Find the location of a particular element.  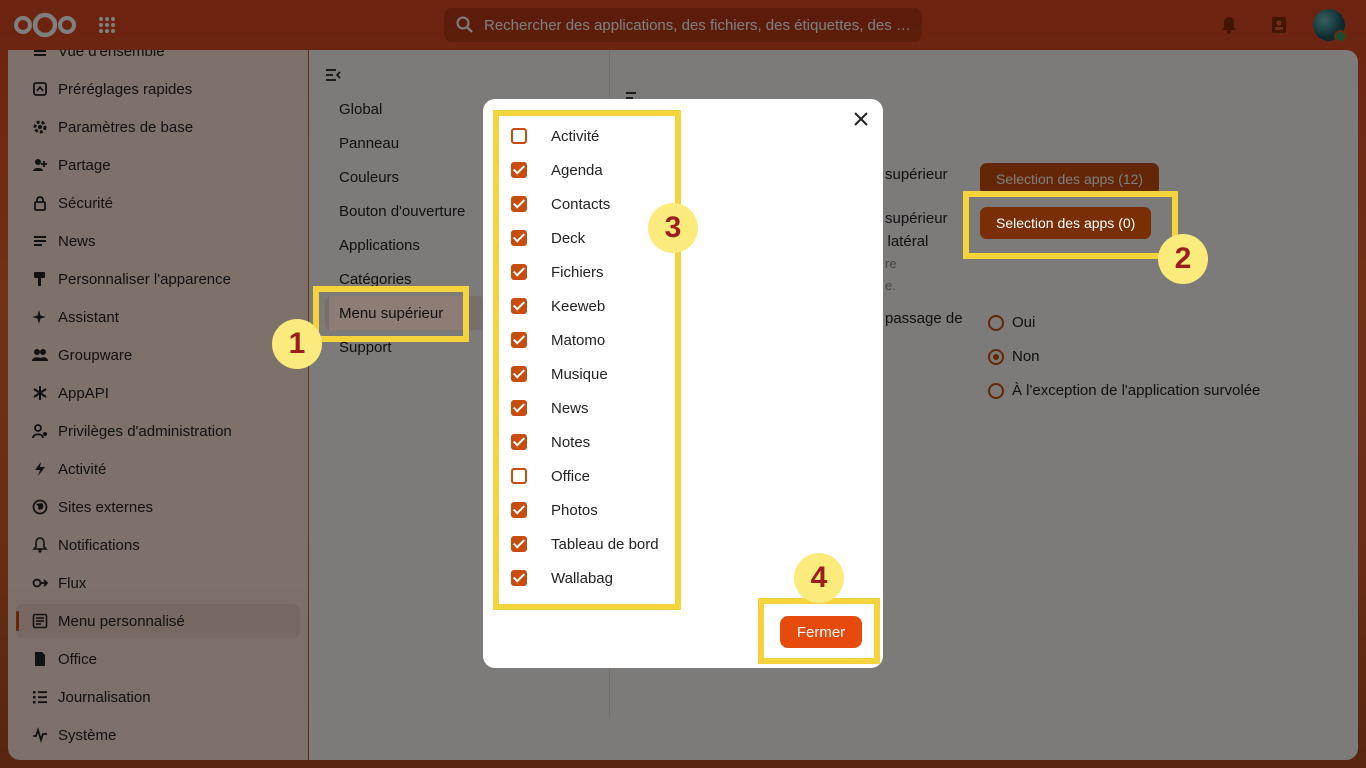

step-badge-2: 2 is located at coordinates (1183, 259).